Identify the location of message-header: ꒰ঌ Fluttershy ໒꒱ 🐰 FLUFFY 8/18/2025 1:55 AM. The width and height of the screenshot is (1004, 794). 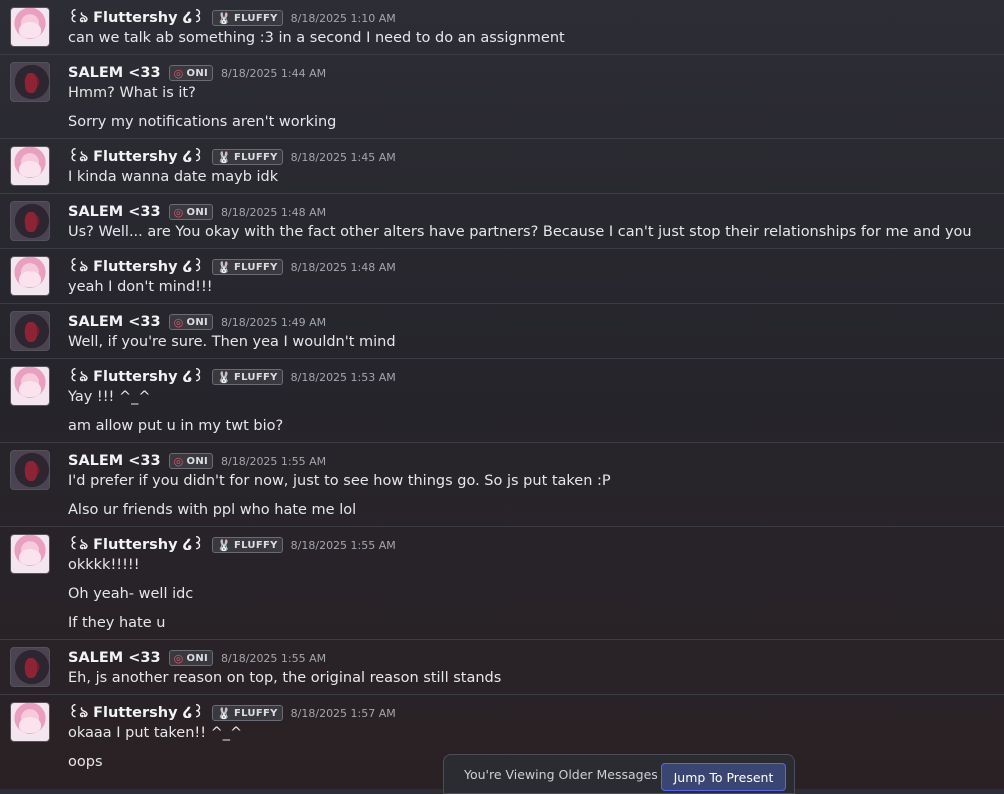
(536, 545).